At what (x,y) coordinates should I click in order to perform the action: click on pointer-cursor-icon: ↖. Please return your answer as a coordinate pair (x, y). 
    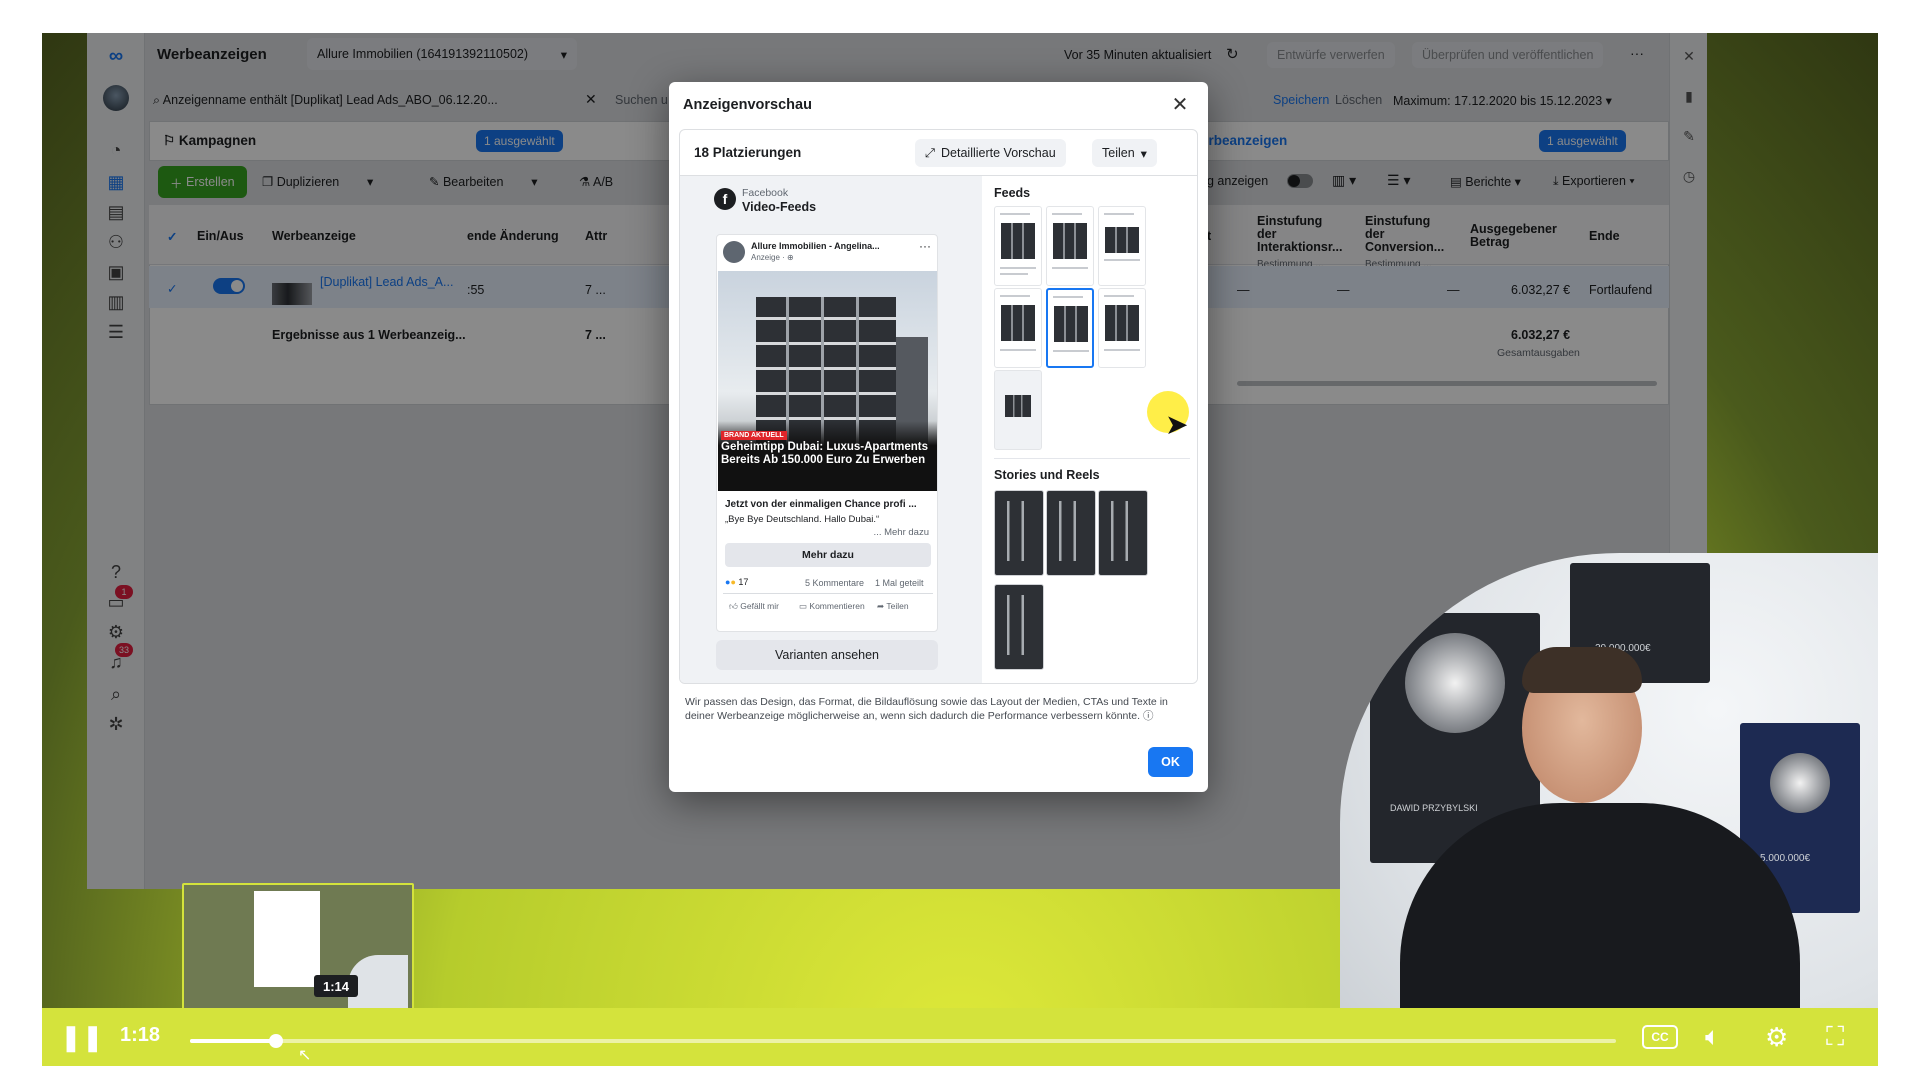
    Looking at the image, I should click on (305, 1055).